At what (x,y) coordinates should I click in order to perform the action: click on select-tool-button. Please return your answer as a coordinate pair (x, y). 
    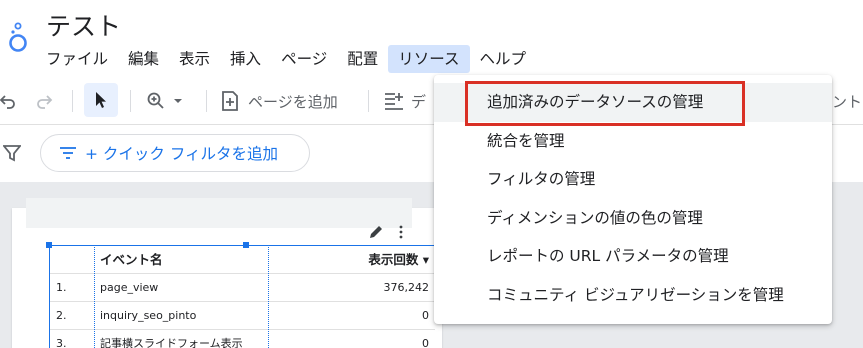
    Looking at the image, I should click on (101, 100).